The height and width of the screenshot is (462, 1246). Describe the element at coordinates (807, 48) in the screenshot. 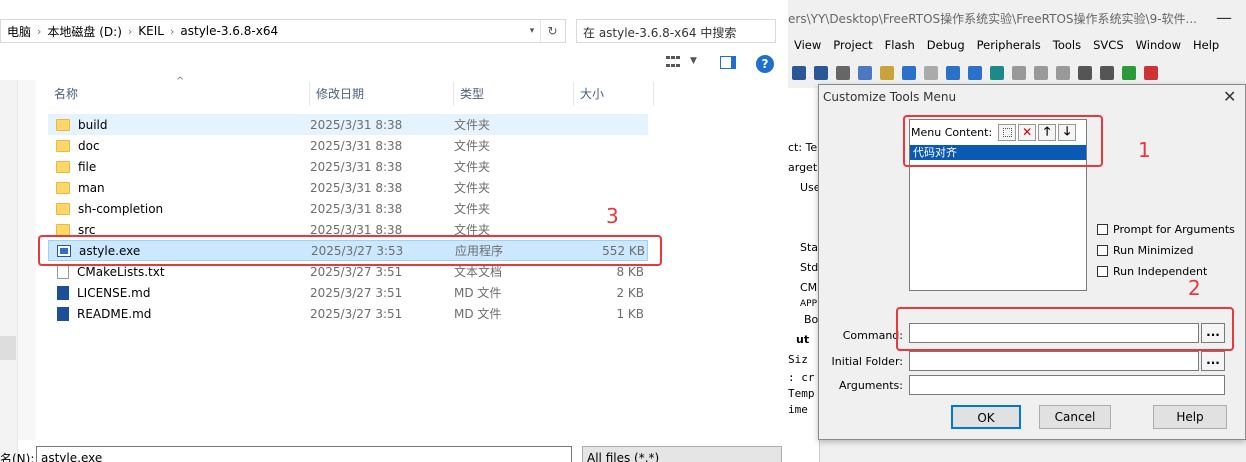

I see `menu-view: View` at that location.